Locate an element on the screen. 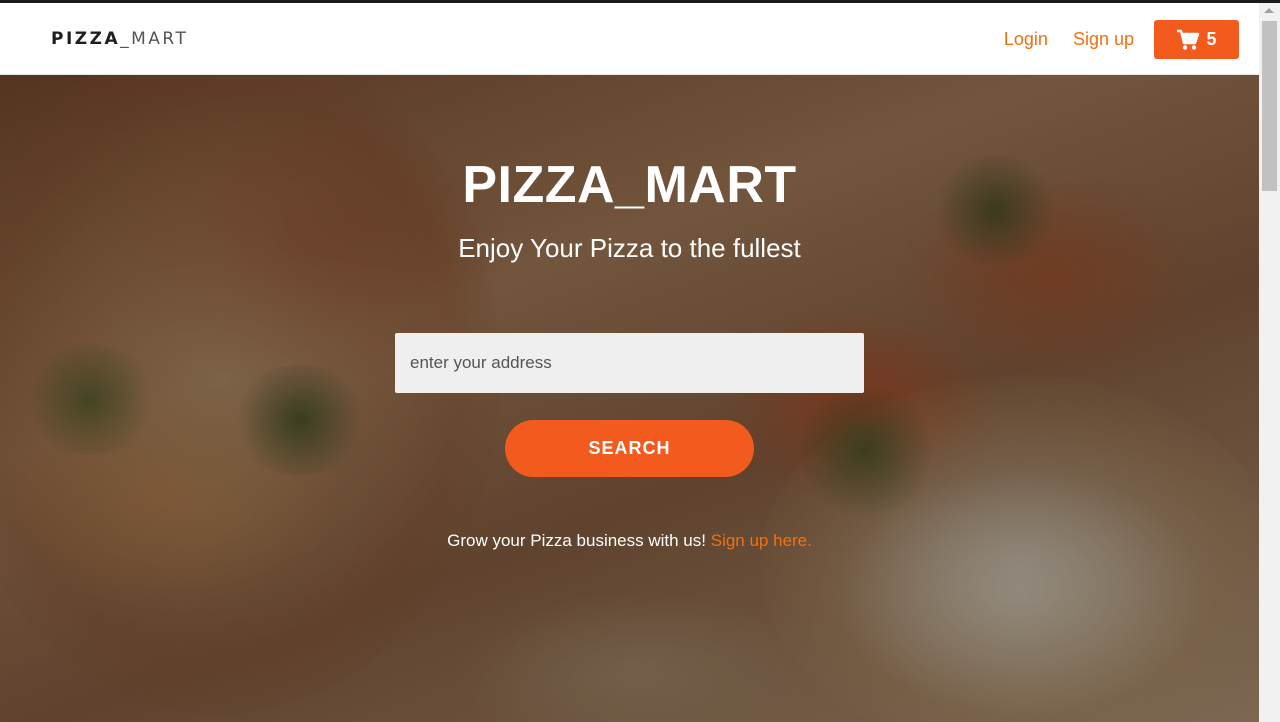 This screenshot has width=1280, height=722. promo-signup-link: Sign up here. is located at coordinates (761, 540).